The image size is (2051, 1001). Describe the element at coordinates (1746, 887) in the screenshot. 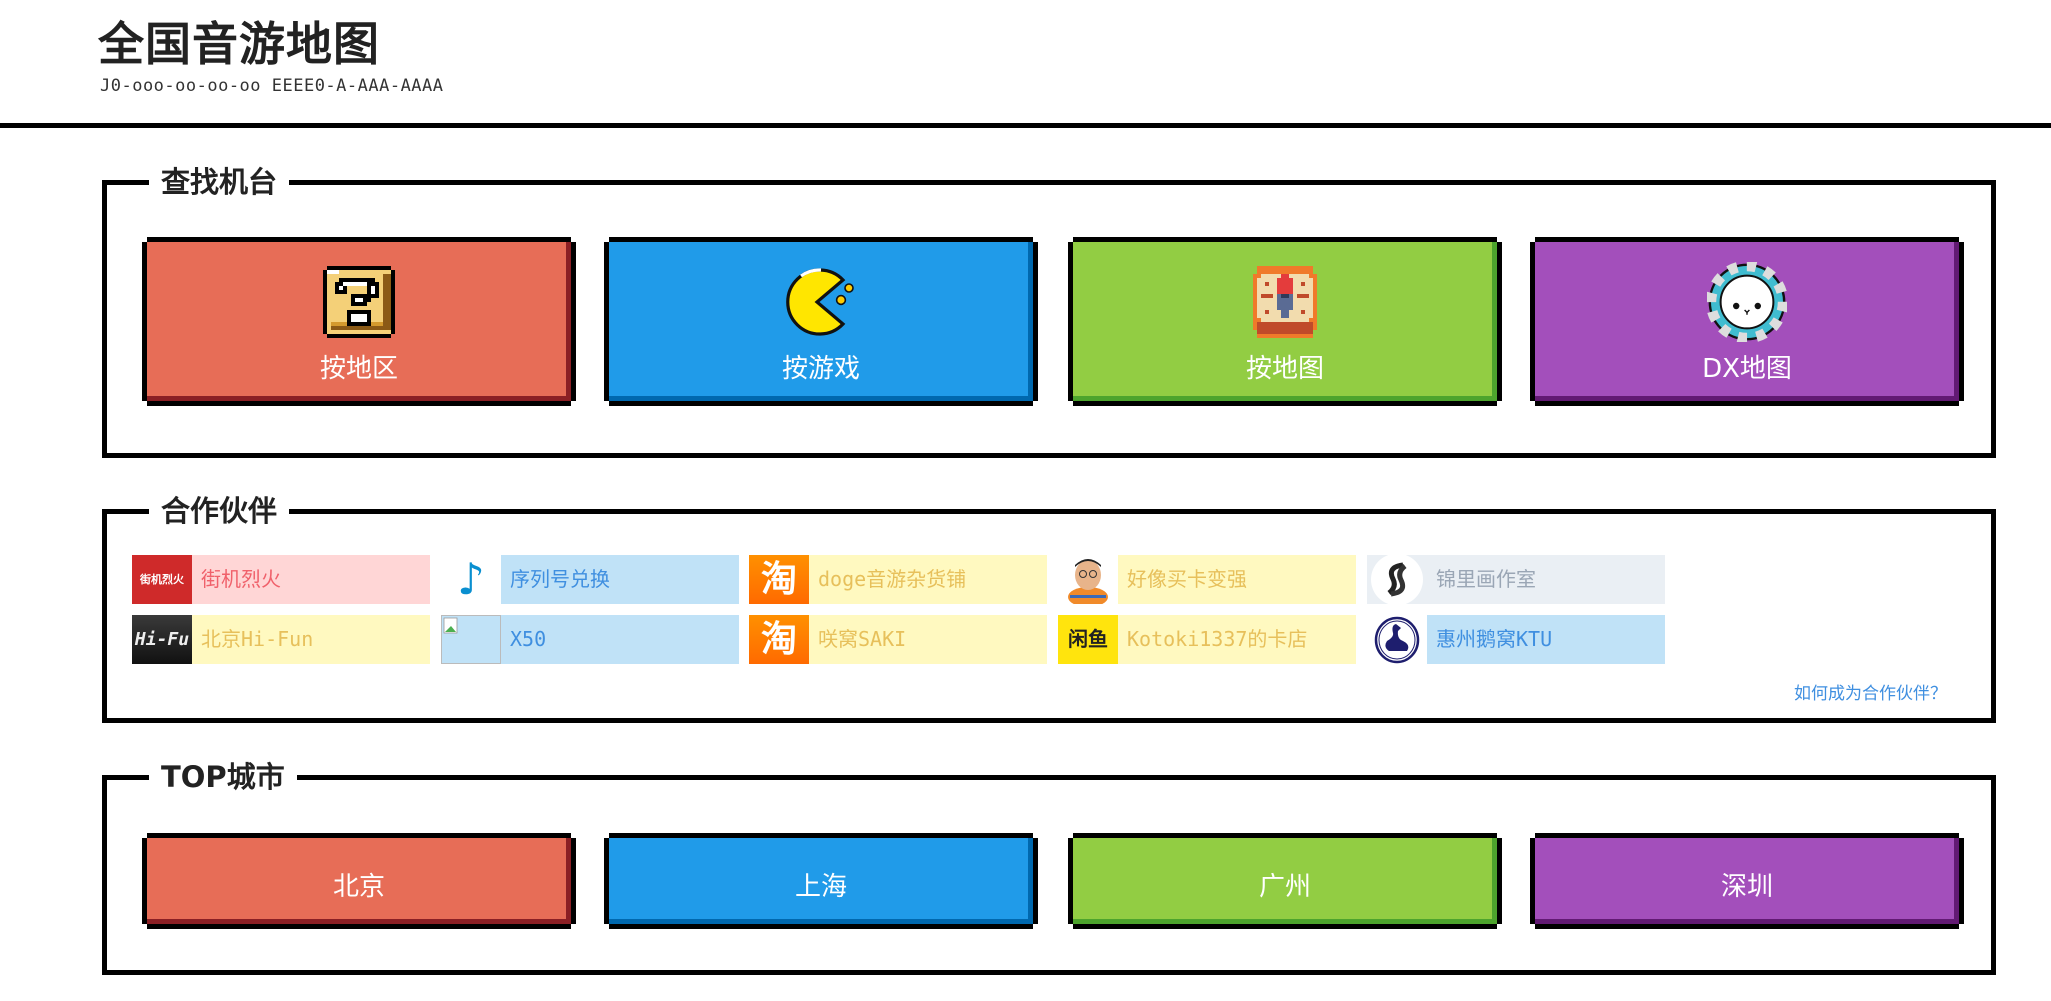

I see `card-label: 深圳` at that location.